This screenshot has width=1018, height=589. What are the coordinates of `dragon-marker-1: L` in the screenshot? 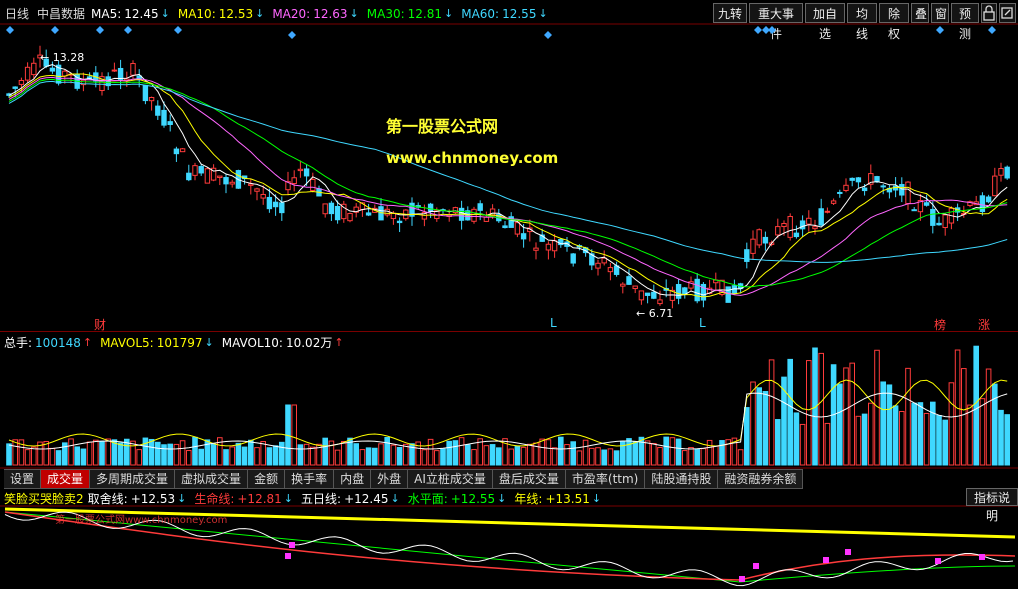 It's located at (553, 323).